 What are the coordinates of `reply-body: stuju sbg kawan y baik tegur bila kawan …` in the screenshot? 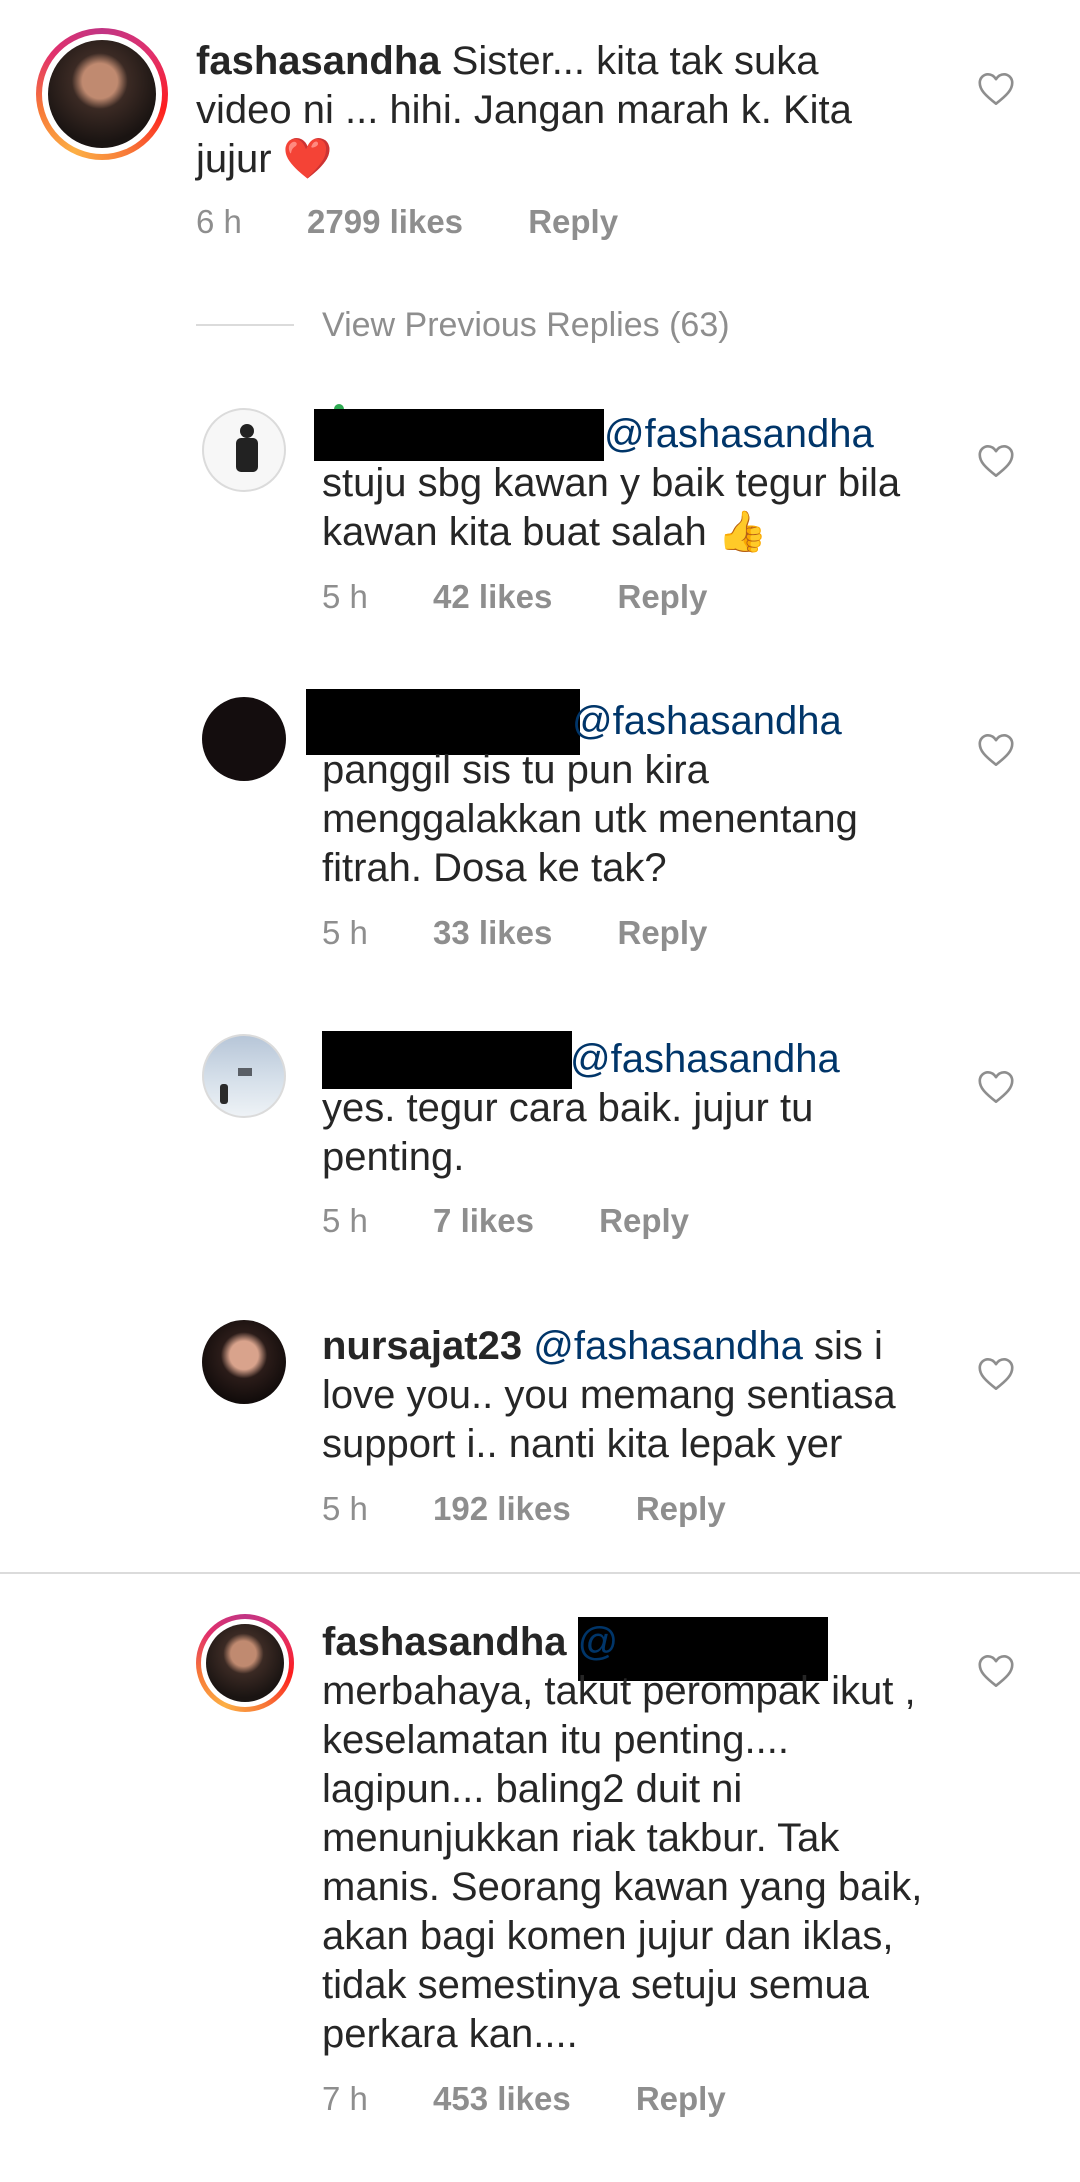 It's located at (611, 507).